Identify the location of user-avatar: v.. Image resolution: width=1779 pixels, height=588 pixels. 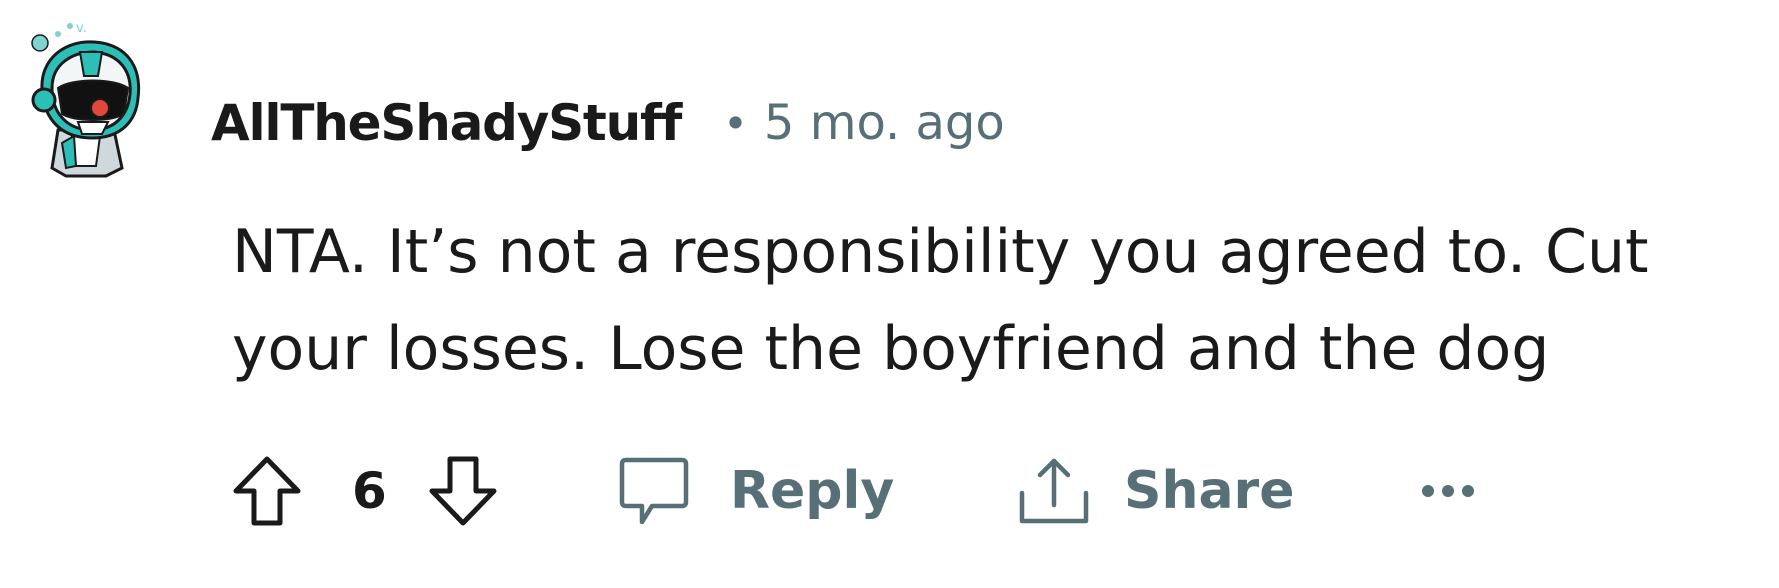
(86, 103).